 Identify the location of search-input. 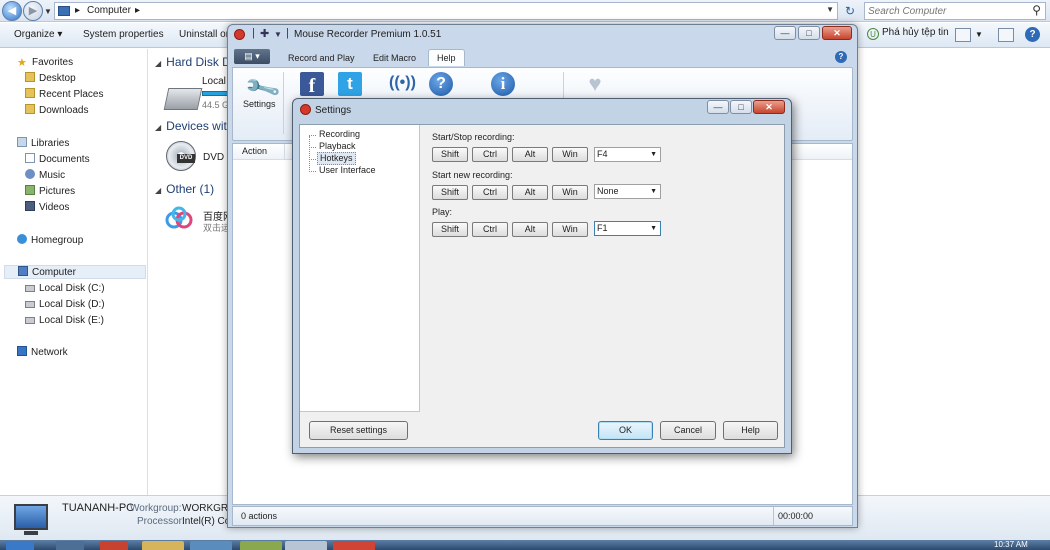
(943, 11).